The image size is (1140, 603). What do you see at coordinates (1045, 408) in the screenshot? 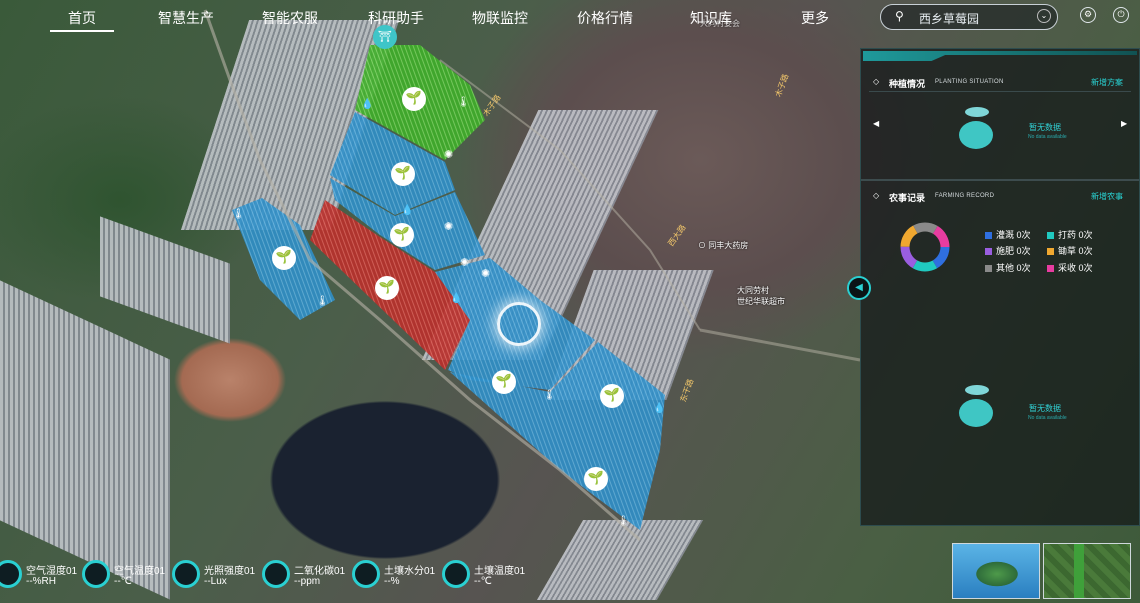
I see `farming-nodata: 暂无数据` at bounding box center [1045, 408].